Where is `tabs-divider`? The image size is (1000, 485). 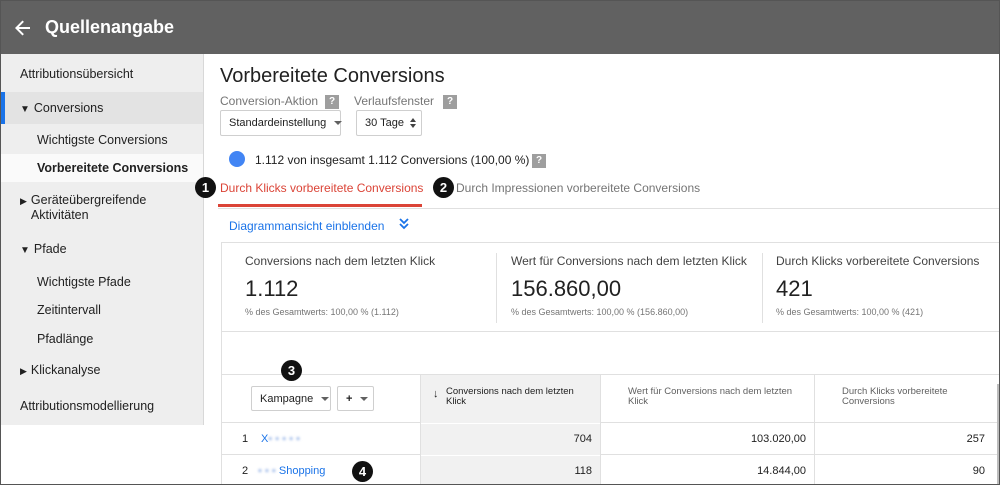 tabs-divider is located at coordinates (608, 208).